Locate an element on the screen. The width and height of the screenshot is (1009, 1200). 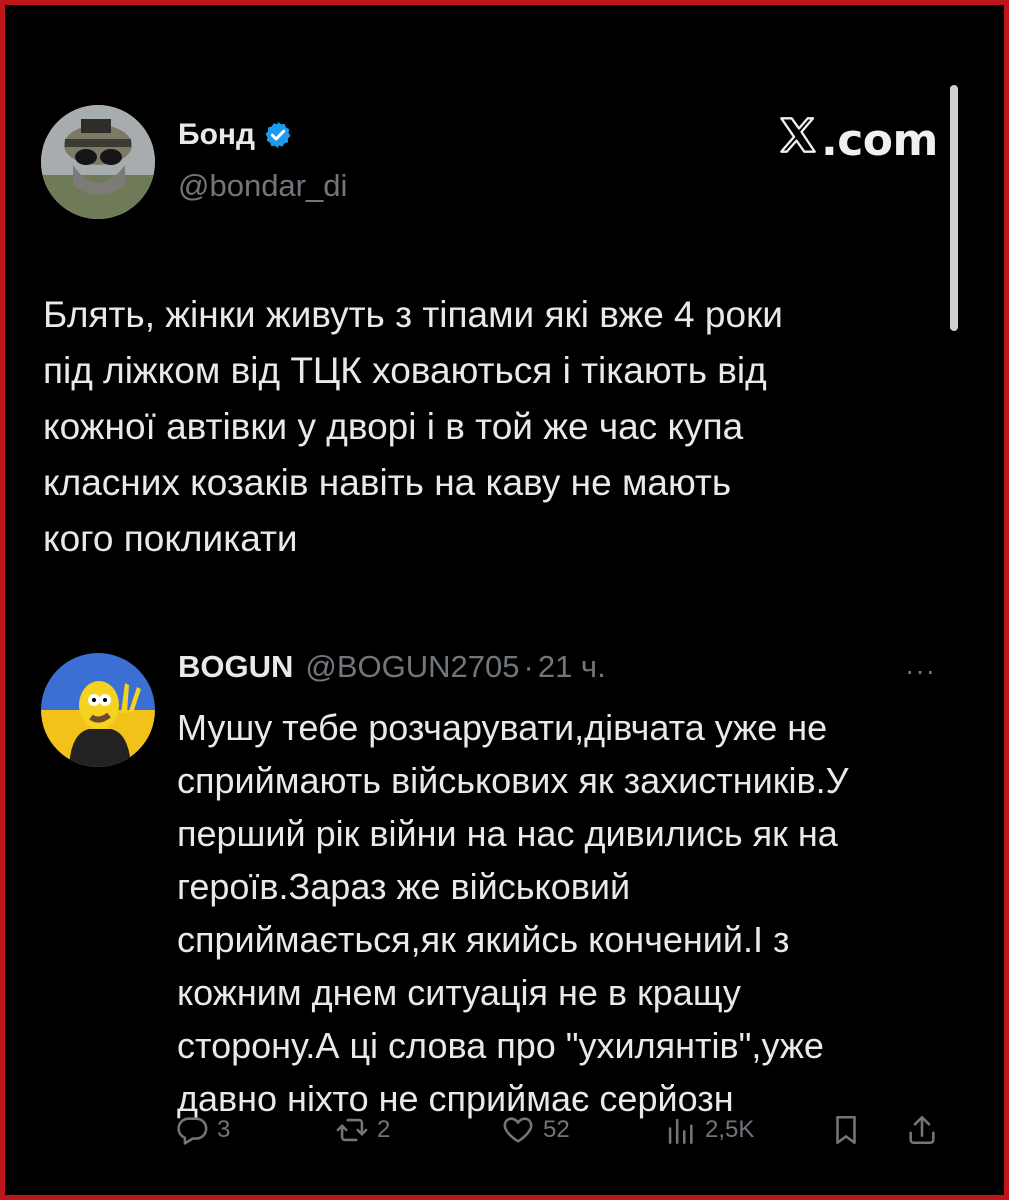
repost-count: 2 is located at coordinates (384, 1129).